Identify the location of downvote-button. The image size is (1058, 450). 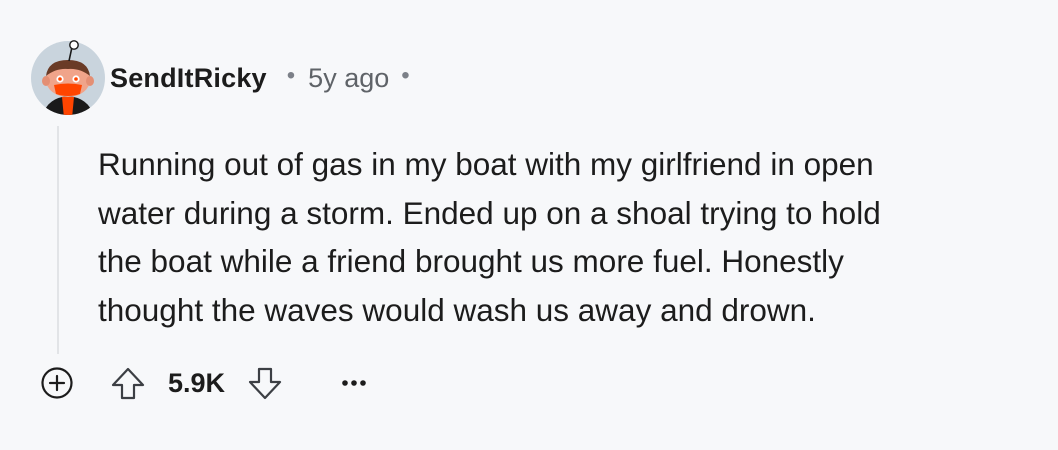
(265, 383).